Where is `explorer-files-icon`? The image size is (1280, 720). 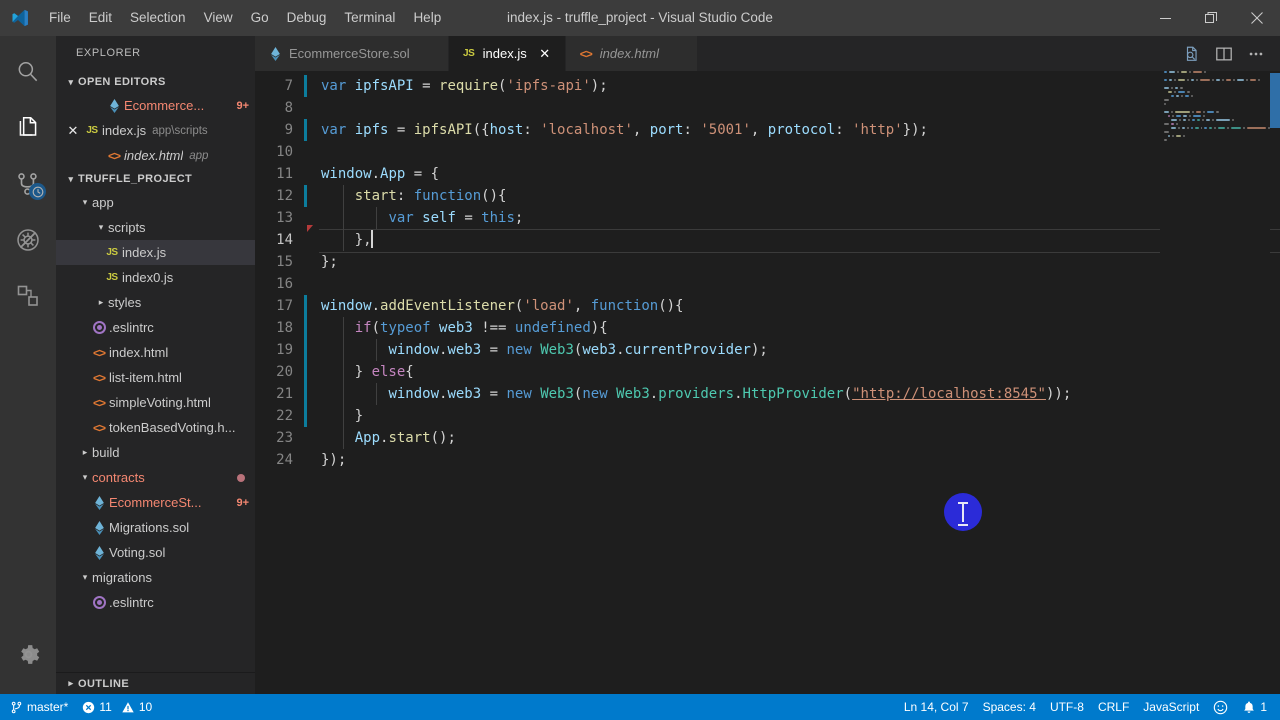 explorer-files-icon is located at coordinates (28, 128).